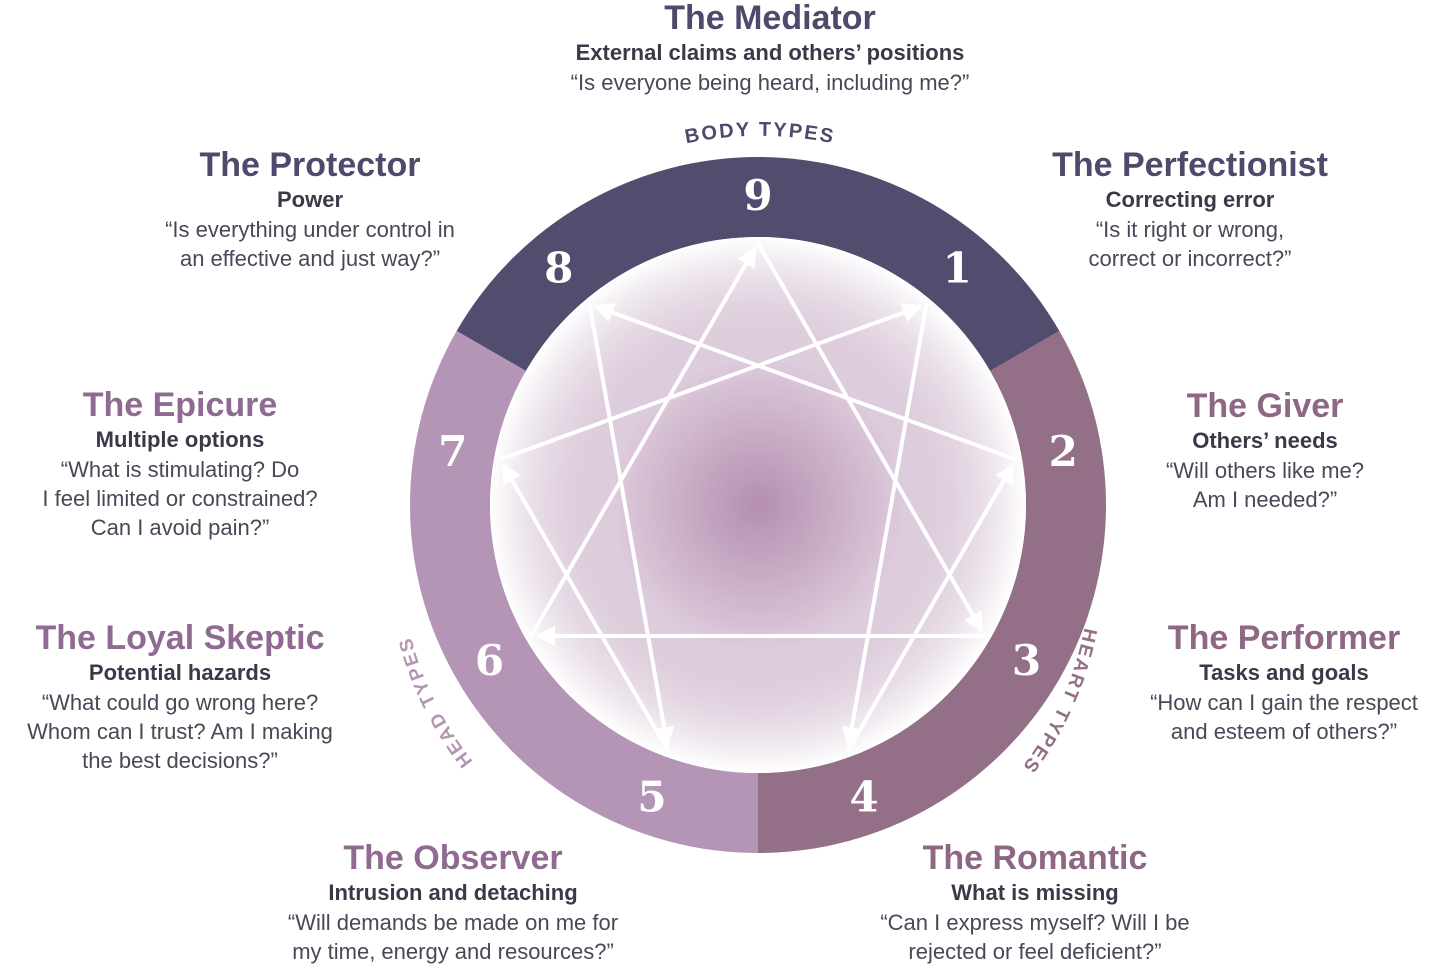  I want to click on performer-focus: Tasks and goals, so click(1284, 672).